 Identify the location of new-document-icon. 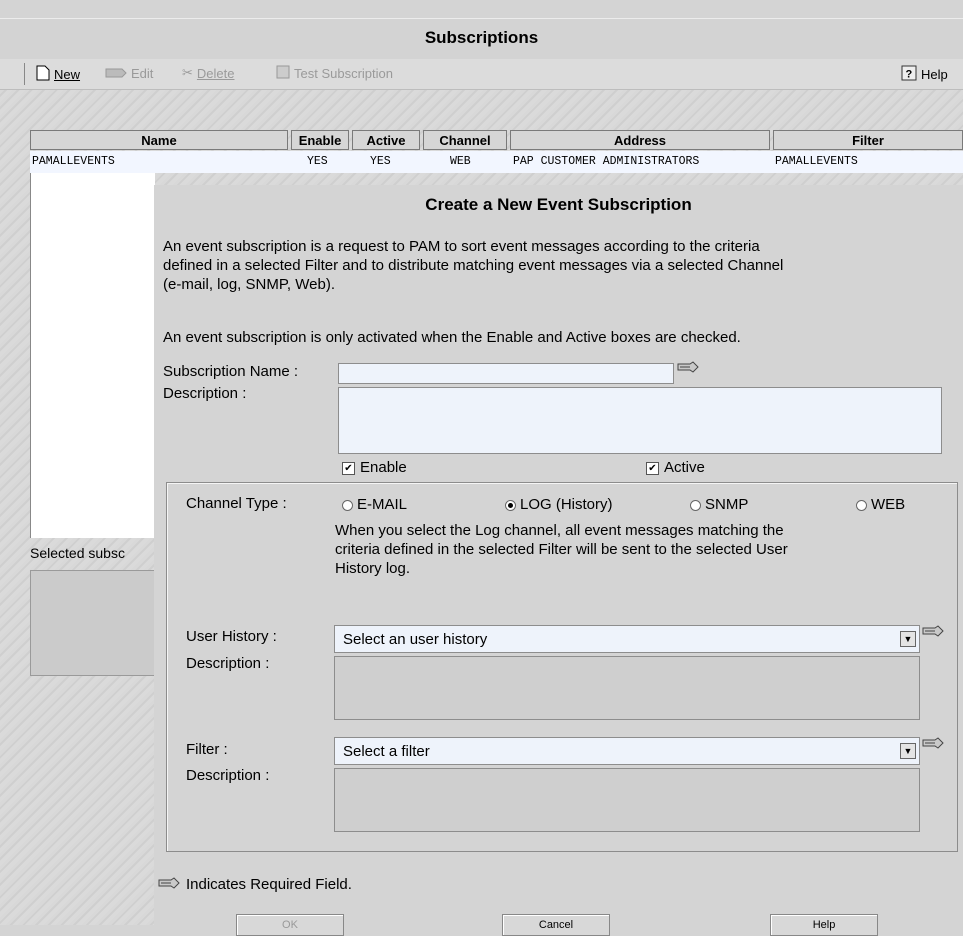
(43, 74).